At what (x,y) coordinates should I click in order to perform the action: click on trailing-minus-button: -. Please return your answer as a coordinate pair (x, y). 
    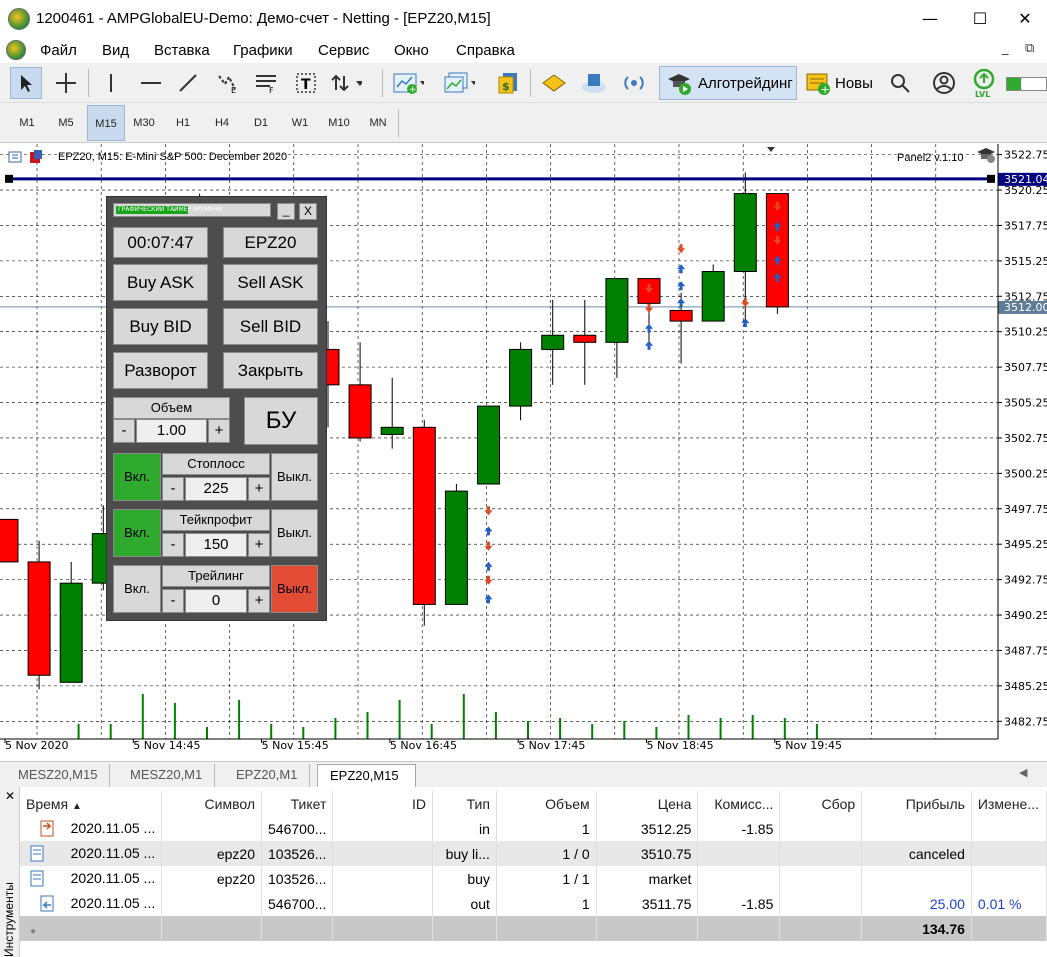
    Looking at the image, I should click on (173, 601).